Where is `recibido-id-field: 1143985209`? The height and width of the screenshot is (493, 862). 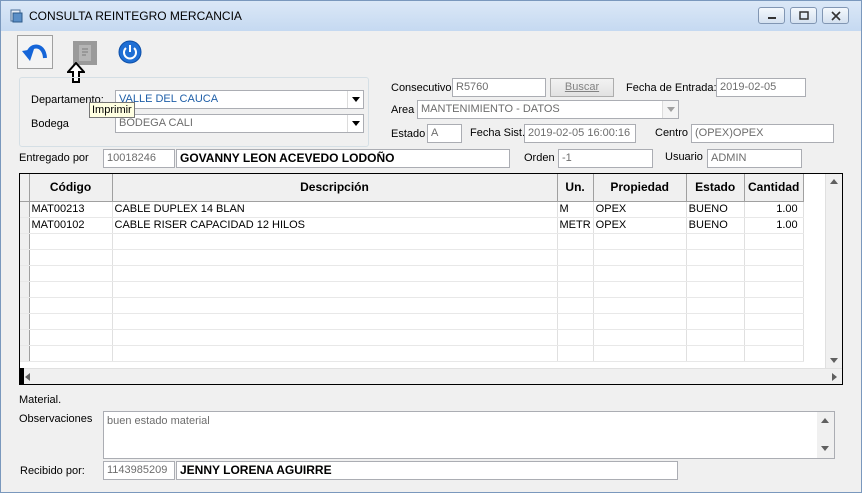 recibido-id-field: 1143985209 is located at coordinates (139, 470).